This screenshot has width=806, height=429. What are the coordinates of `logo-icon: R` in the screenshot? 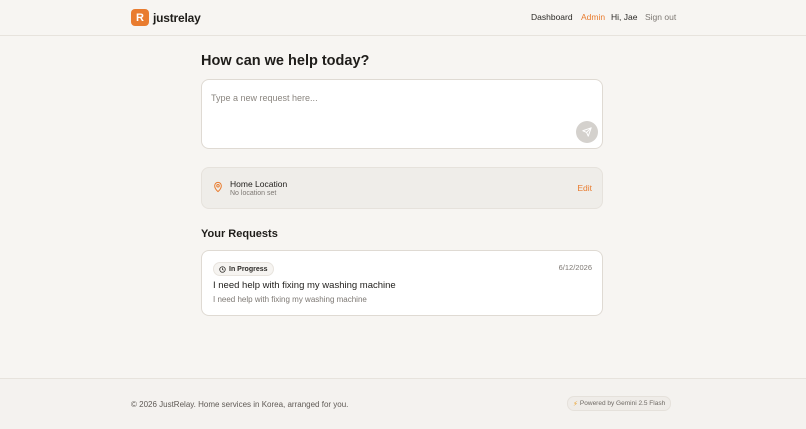 It's located at (140, 17).